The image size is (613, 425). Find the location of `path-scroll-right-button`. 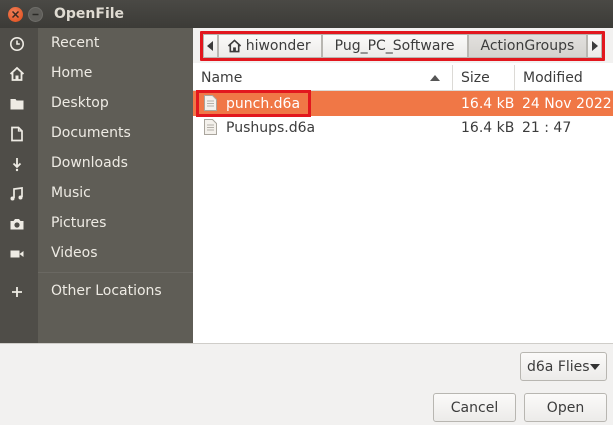

path-scroll-right-button is located at coordinates (594, 46).